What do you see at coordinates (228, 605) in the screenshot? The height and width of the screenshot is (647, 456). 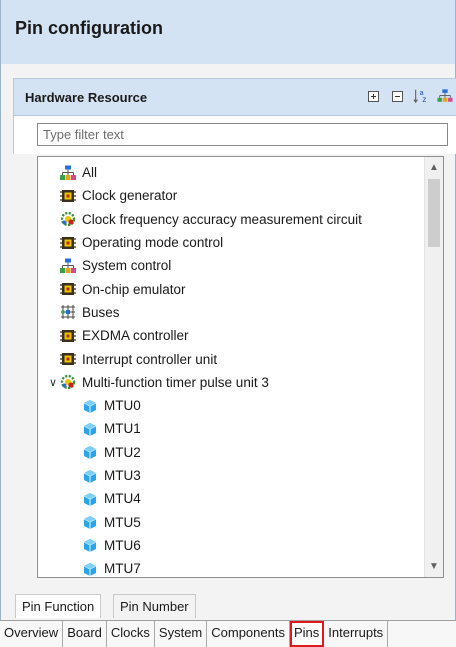 I see `pin-view-tabs: Pin Function Pin Number` at bounding box center [228, 605].